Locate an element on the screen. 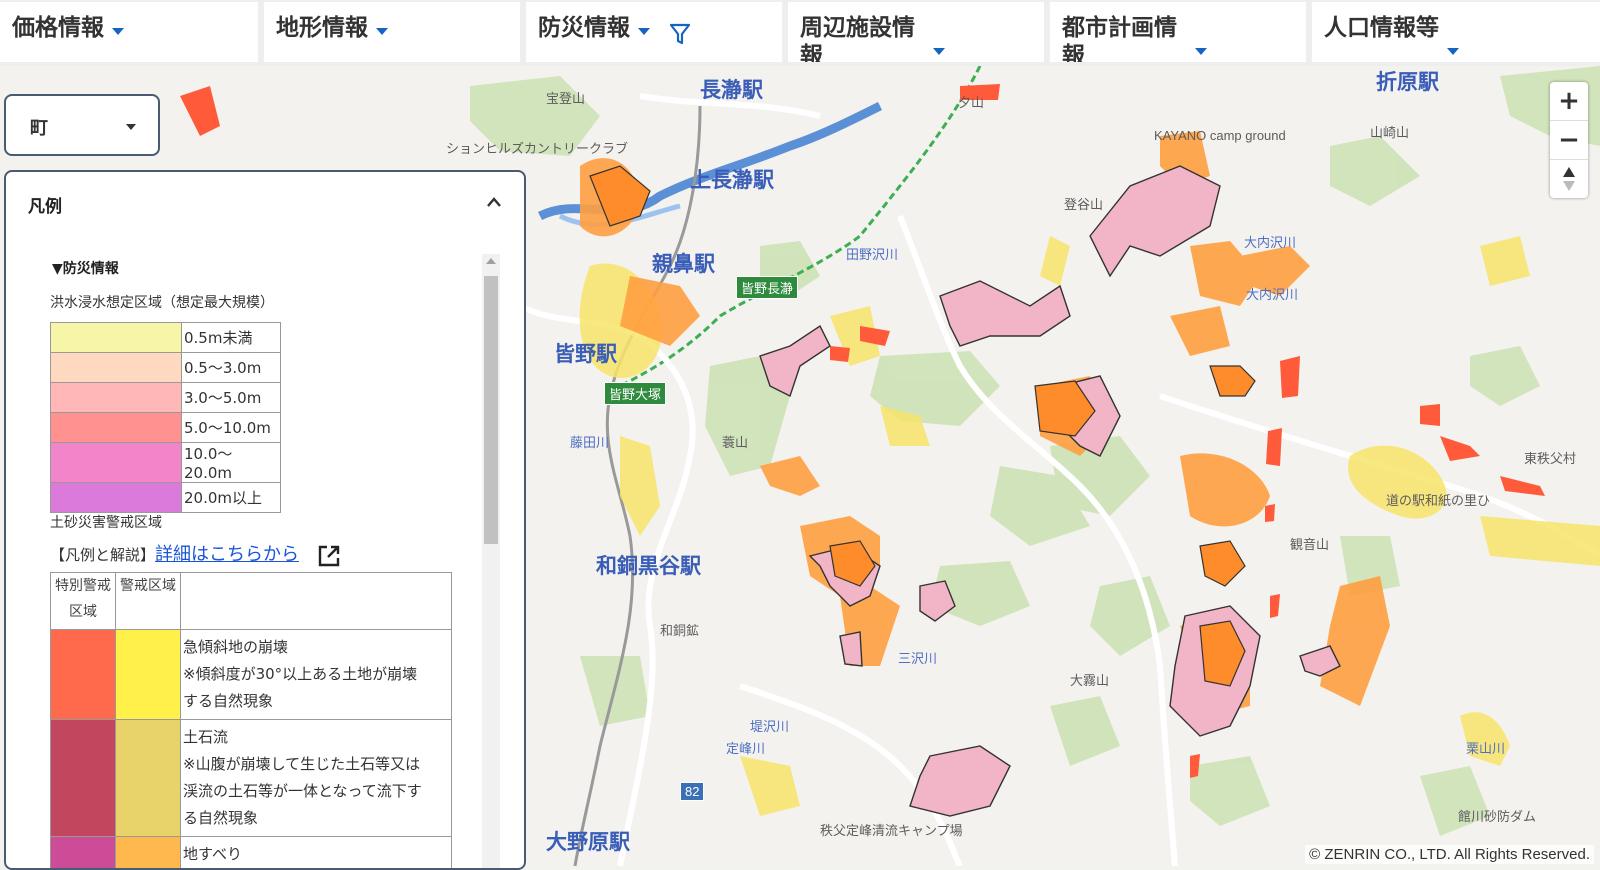 This screenshot has width=1600, height=870. sediment-line: ※山腹が崩壊して生じた土石等又は is located at coordinates (316, 764).